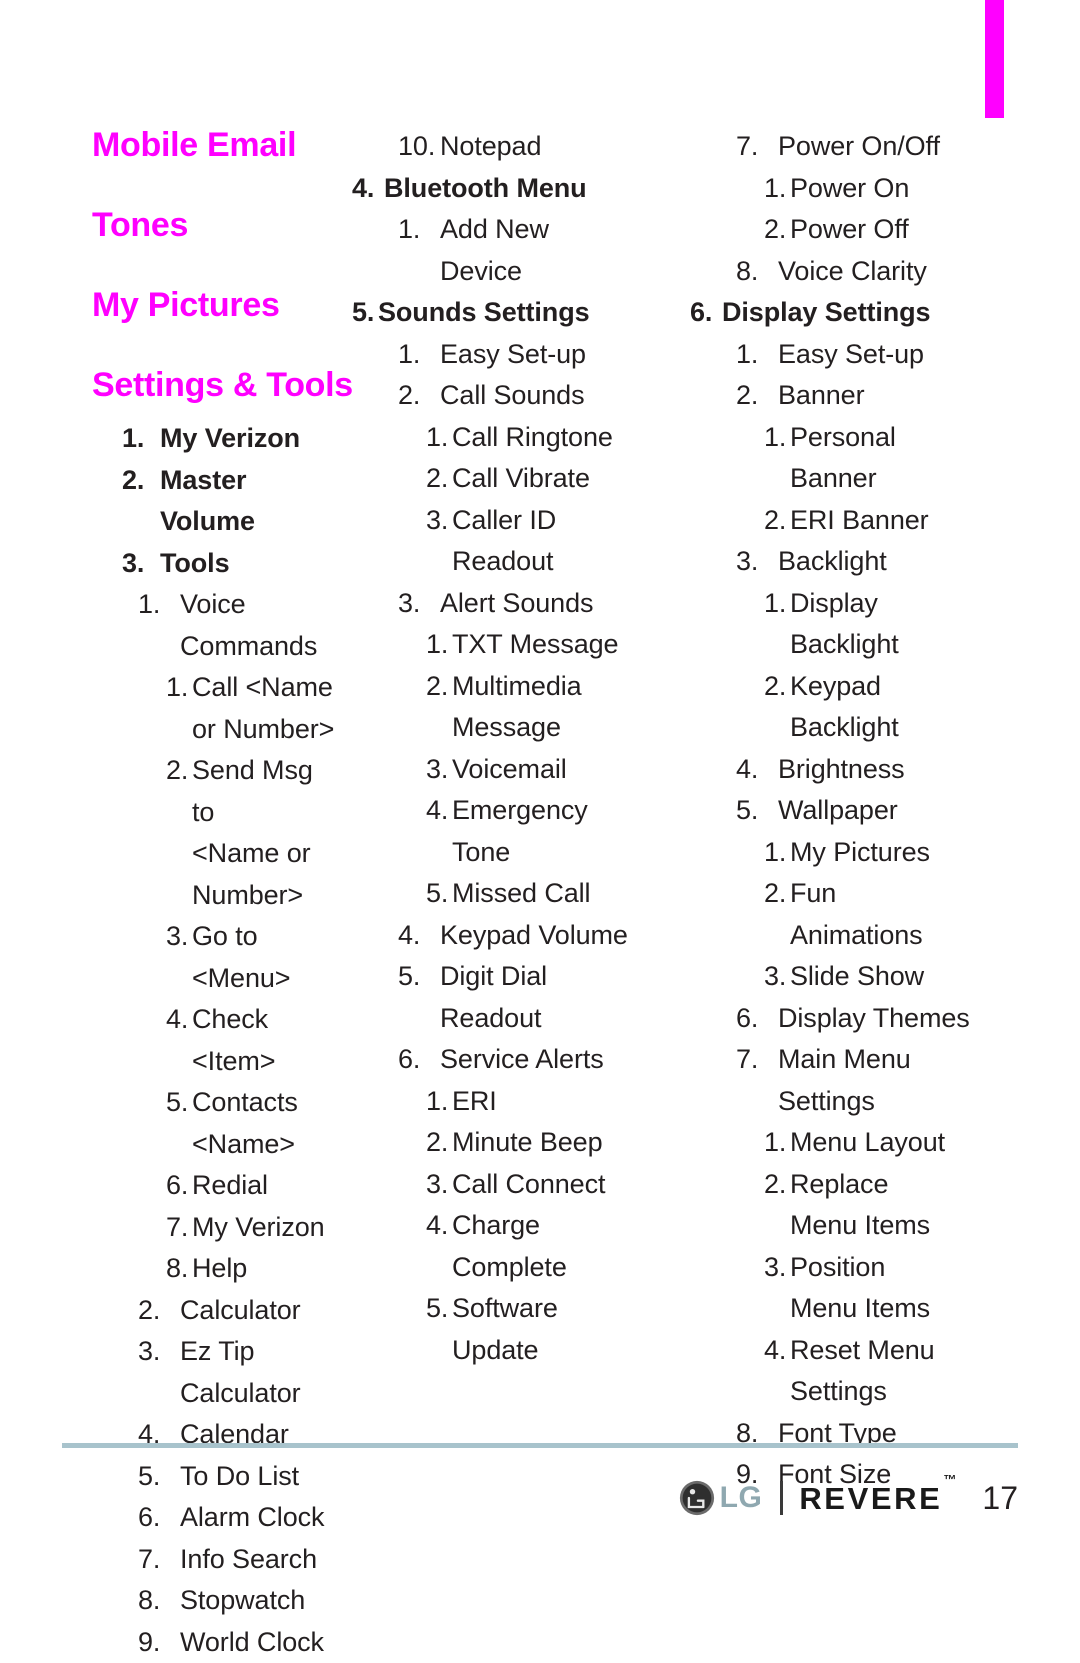 The width and height of the screenshot is (1080, 1663). Describe the element at coordinates (922, 687) in the screenshot. I see `outline-entry-level-3: 2. Keypad` at that location.